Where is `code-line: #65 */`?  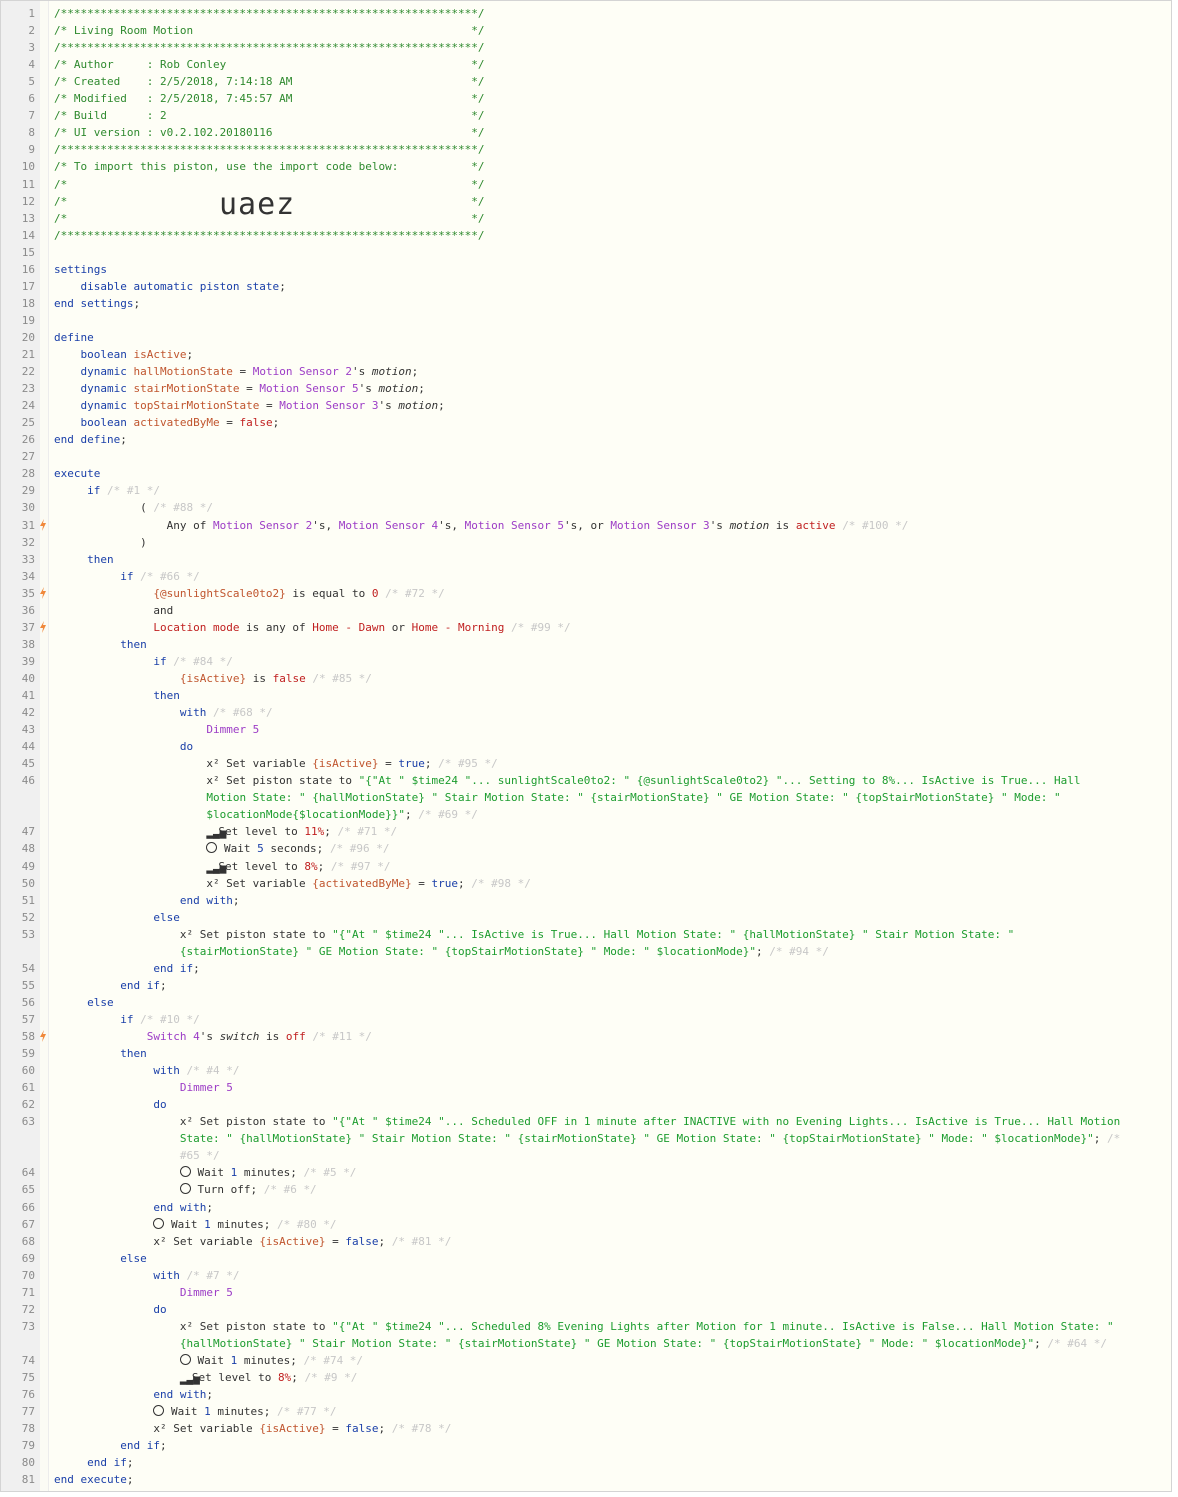 code-line: #65 */ is located at coordinates (602, 1155).